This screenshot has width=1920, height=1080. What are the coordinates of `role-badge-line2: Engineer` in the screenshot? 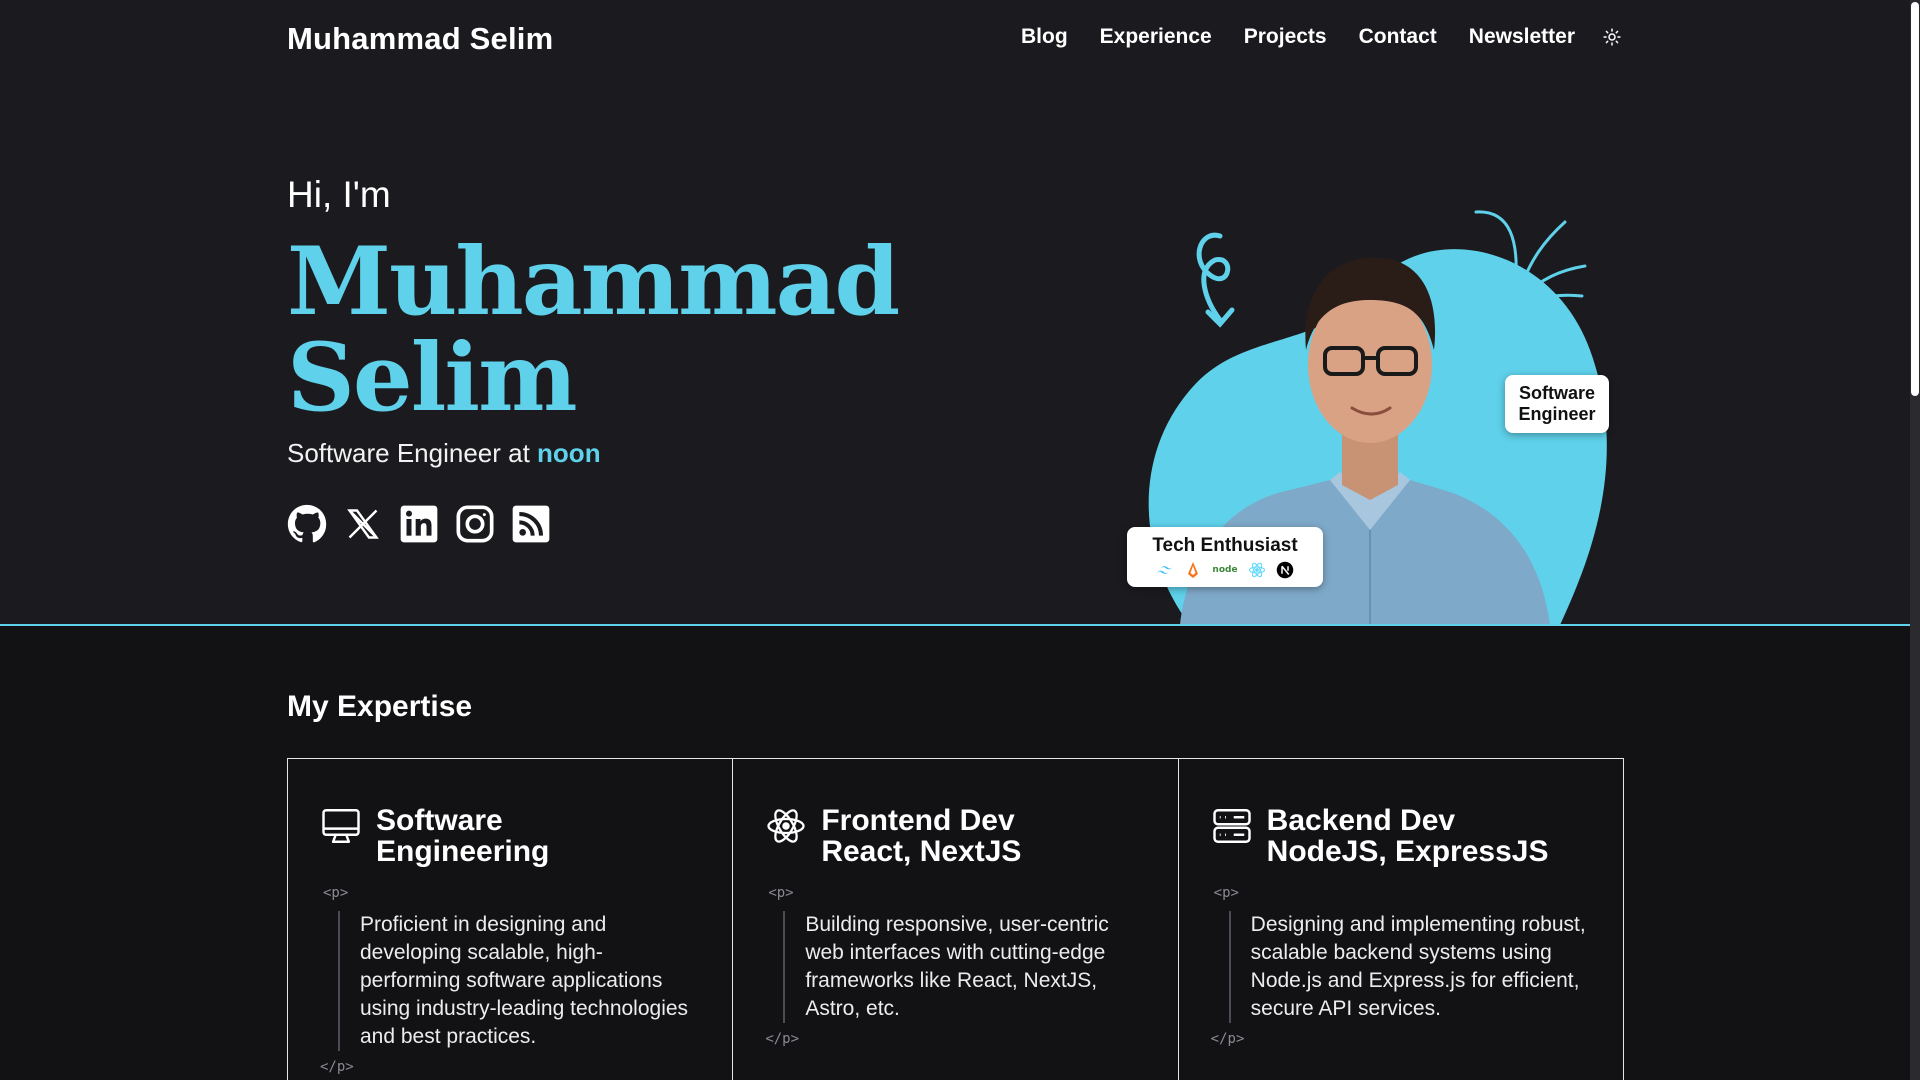 It's located at (1557, 414).